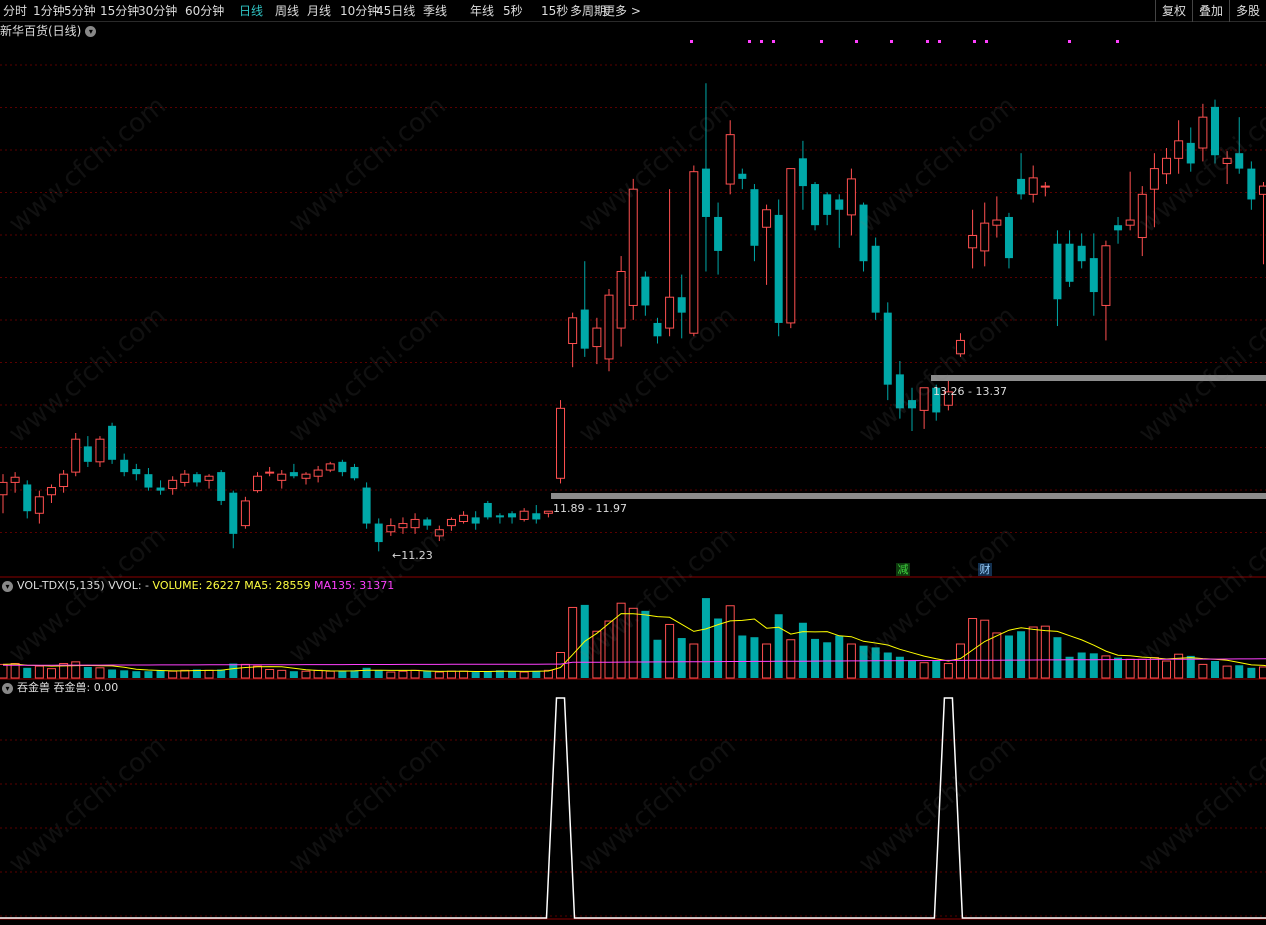 The height and width of the screenshot is (925, 1266). Describe the element at coordinates (91, 31) in the screenshot. I see `dropdown-icon: ▾` at that location.